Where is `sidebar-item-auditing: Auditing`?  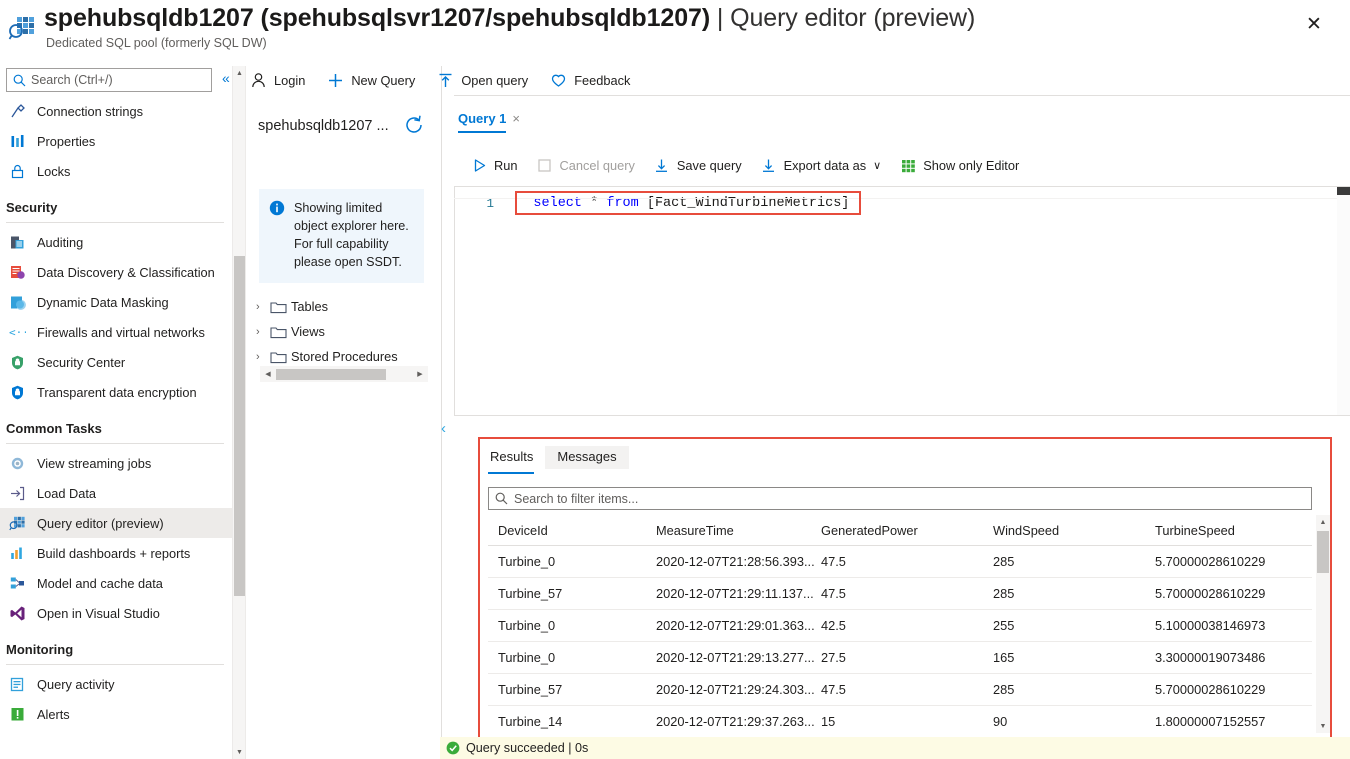 sidebar-item-auditing: Auditing is located at coordinates (116, 242).